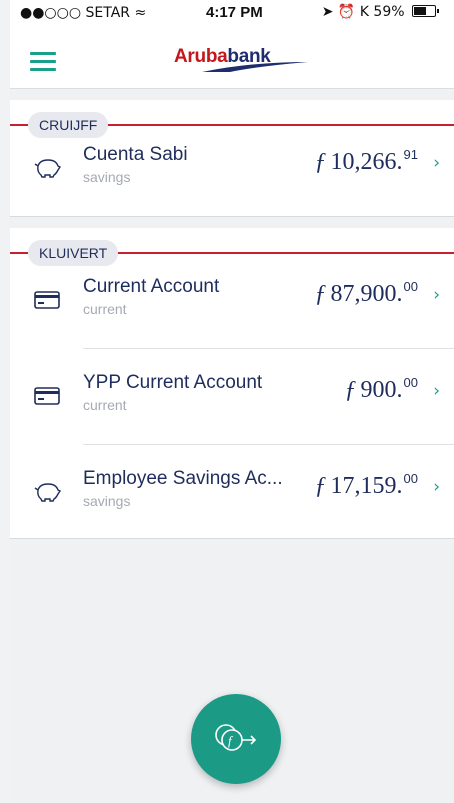 The height and width of the screenshot is (803, 454). Describe the element at coordinates (232, 396) in the screenshot. I see `account-row: YPP Current Account current ƒ 900.00 ›` at that location.